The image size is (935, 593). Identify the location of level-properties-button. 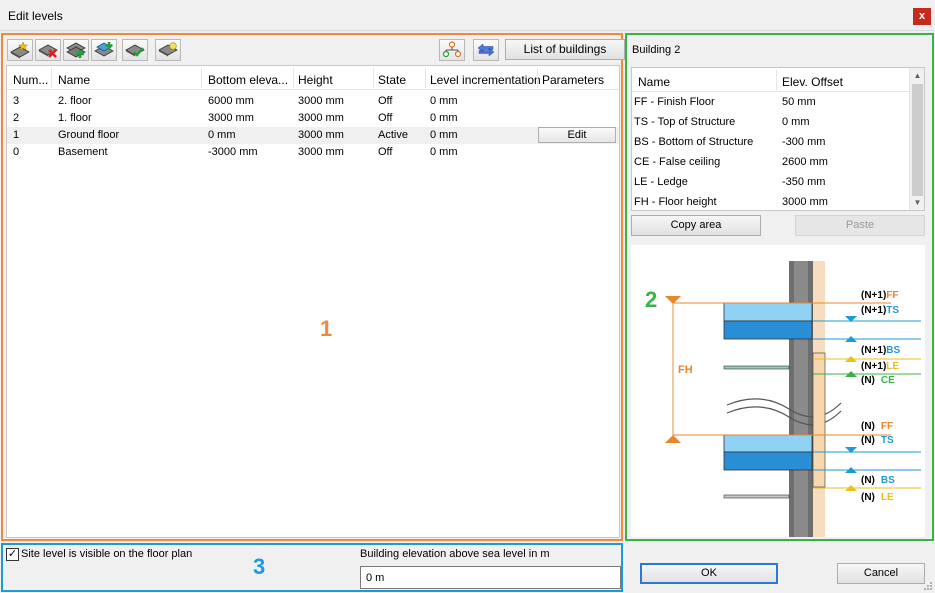
(168, 50).